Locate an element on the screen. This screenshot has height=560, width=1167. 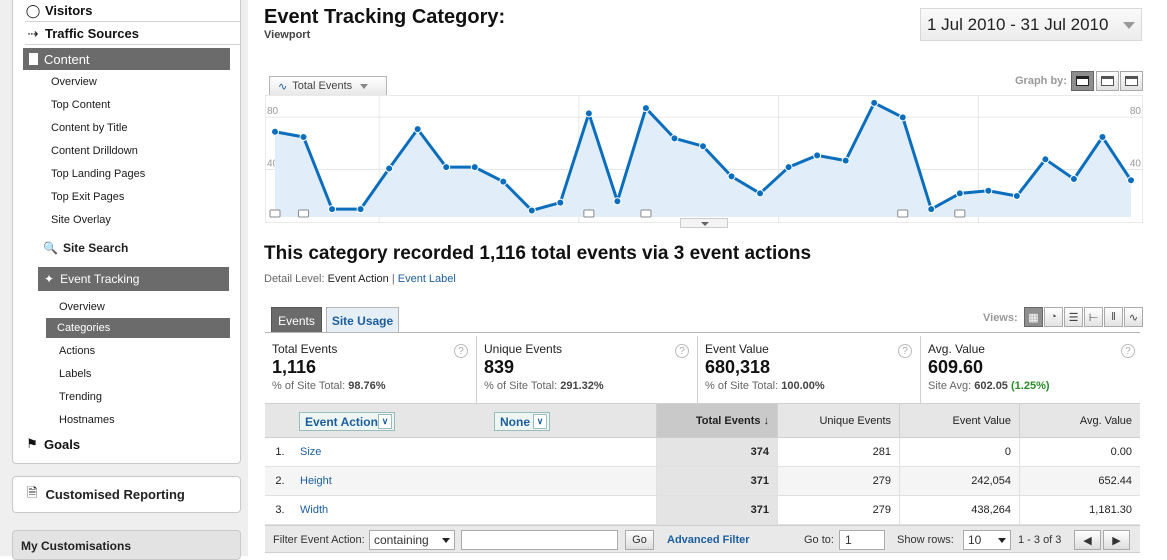
date-range-picker: 1 Jul 2010 - 31 Jul 2010 is located at coordinates (1031, 24).